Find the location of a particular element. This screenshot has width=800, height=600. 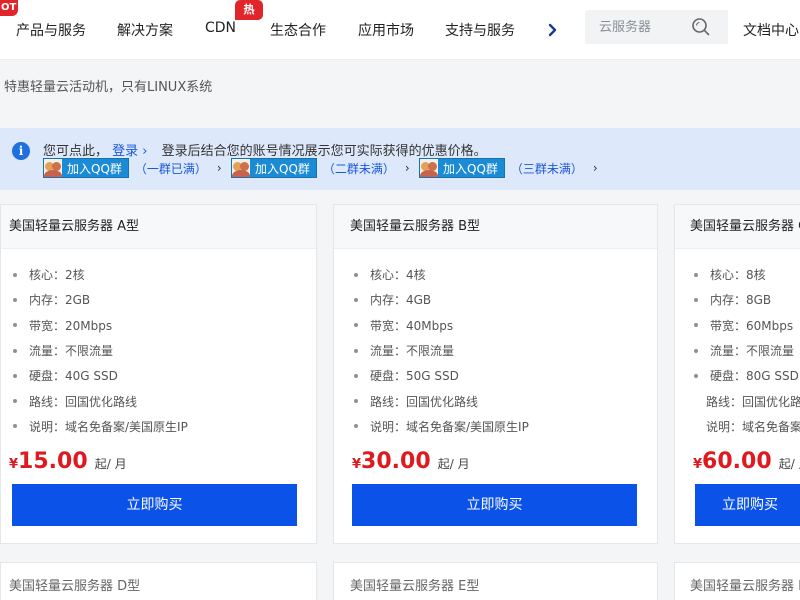

product-card-d: 美国轻量云服务器 D型 is located at coordinates (158, 581).